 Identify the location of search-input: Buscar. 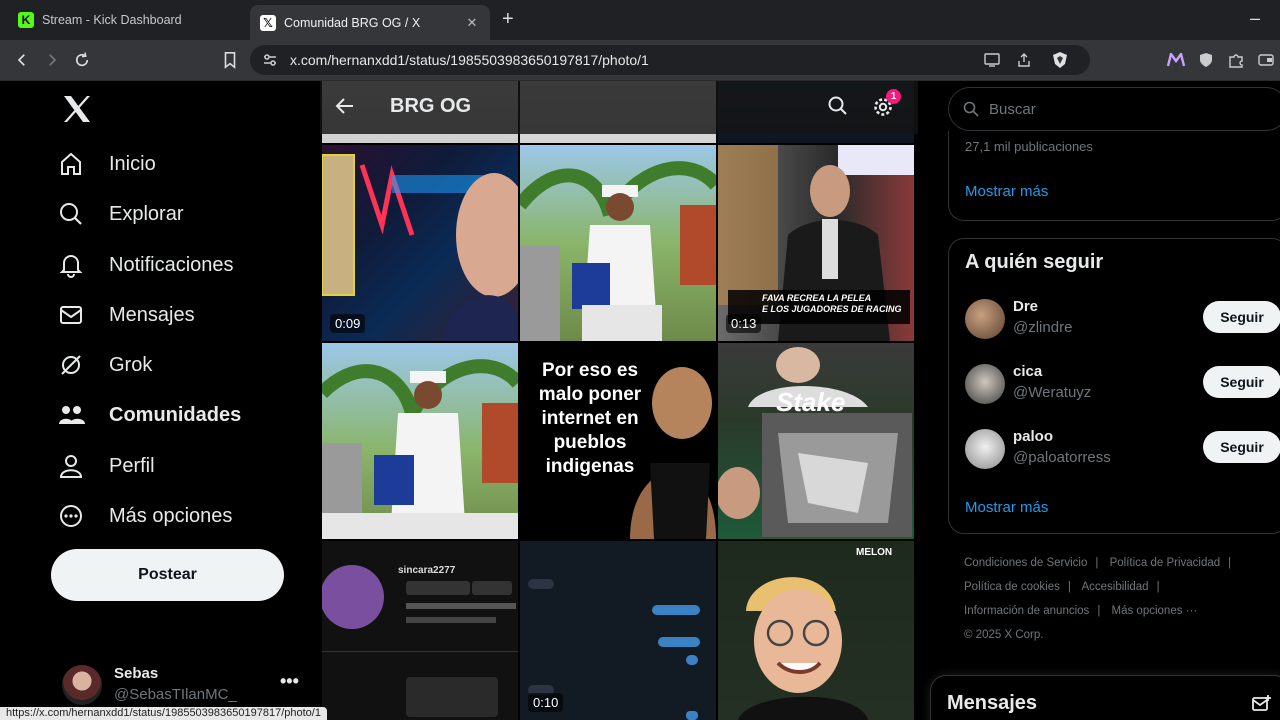
(1114, 109).